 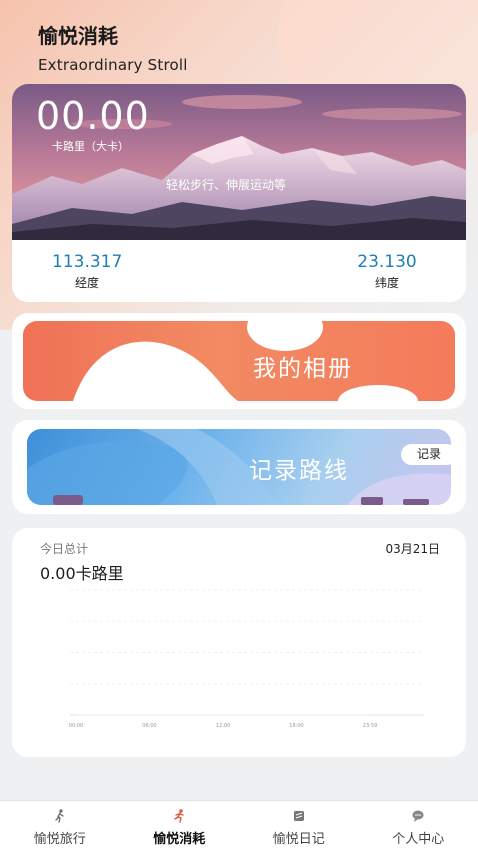 What do you see at coordinates (303, 369) in the screenshot?
I see `my-album-label: 我的相册` at bounding box center [303, 369].